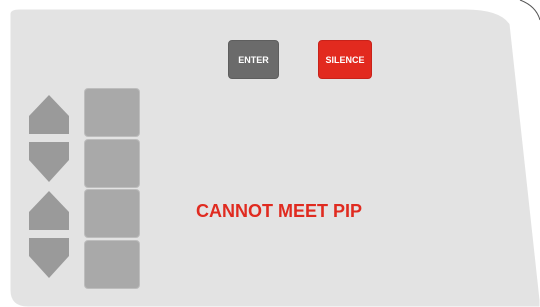 The width and height of the screenshot is (540, 307). I want to click on panel-edge-line, so click(529, 10).